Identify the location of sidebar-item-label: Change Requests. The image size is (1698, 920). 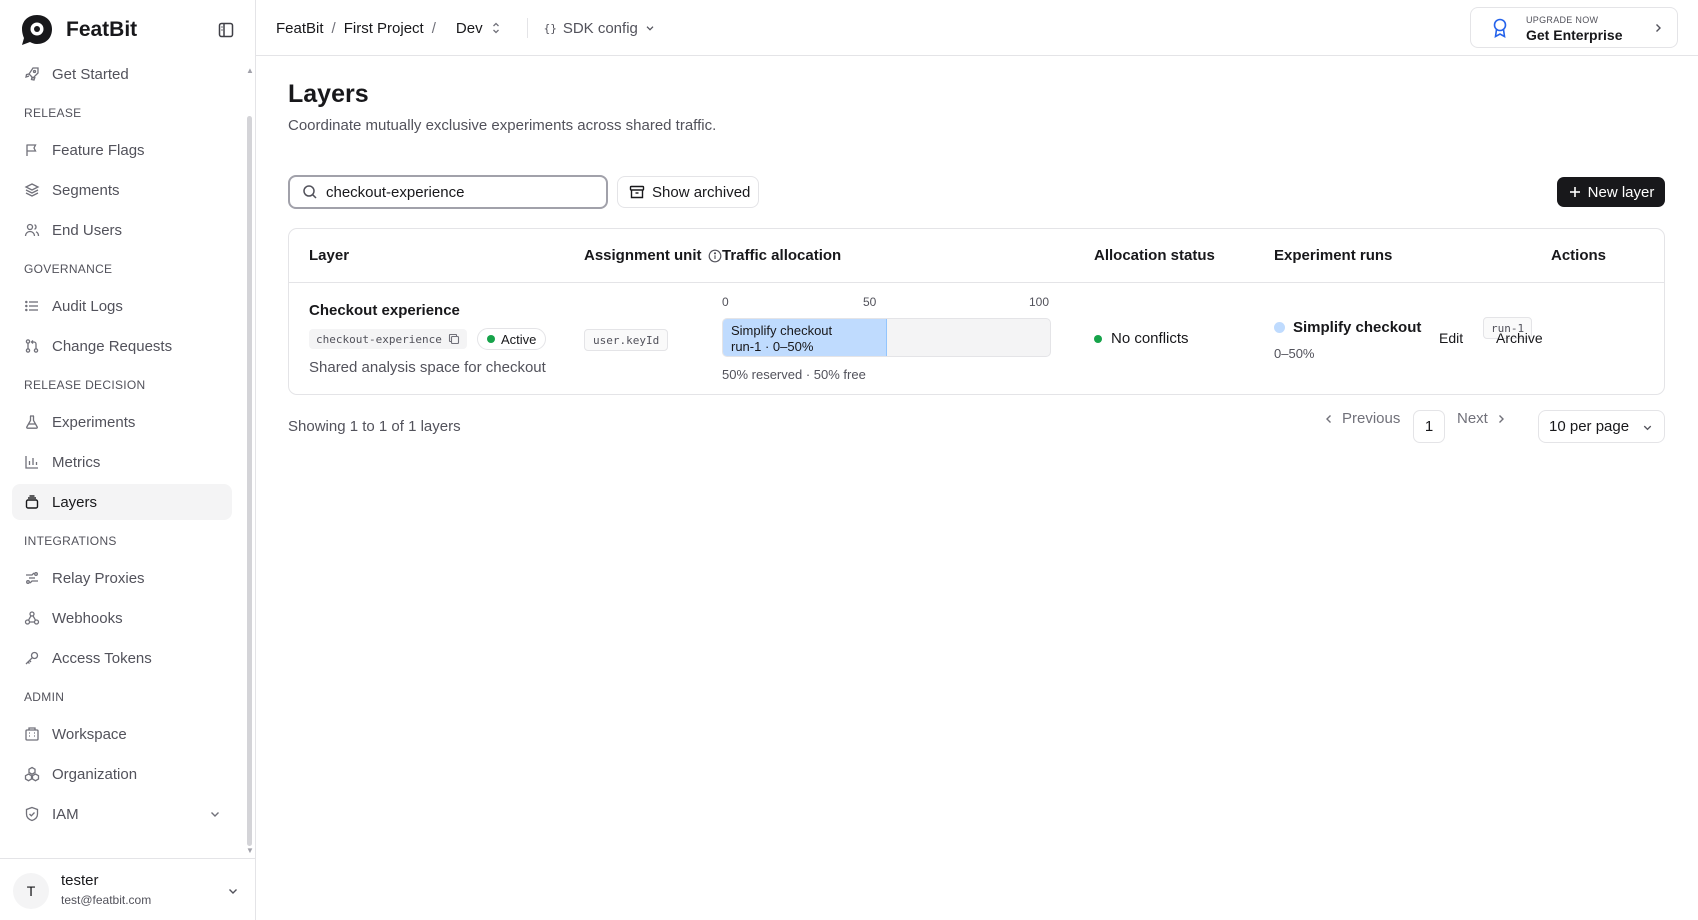
(112, 346).